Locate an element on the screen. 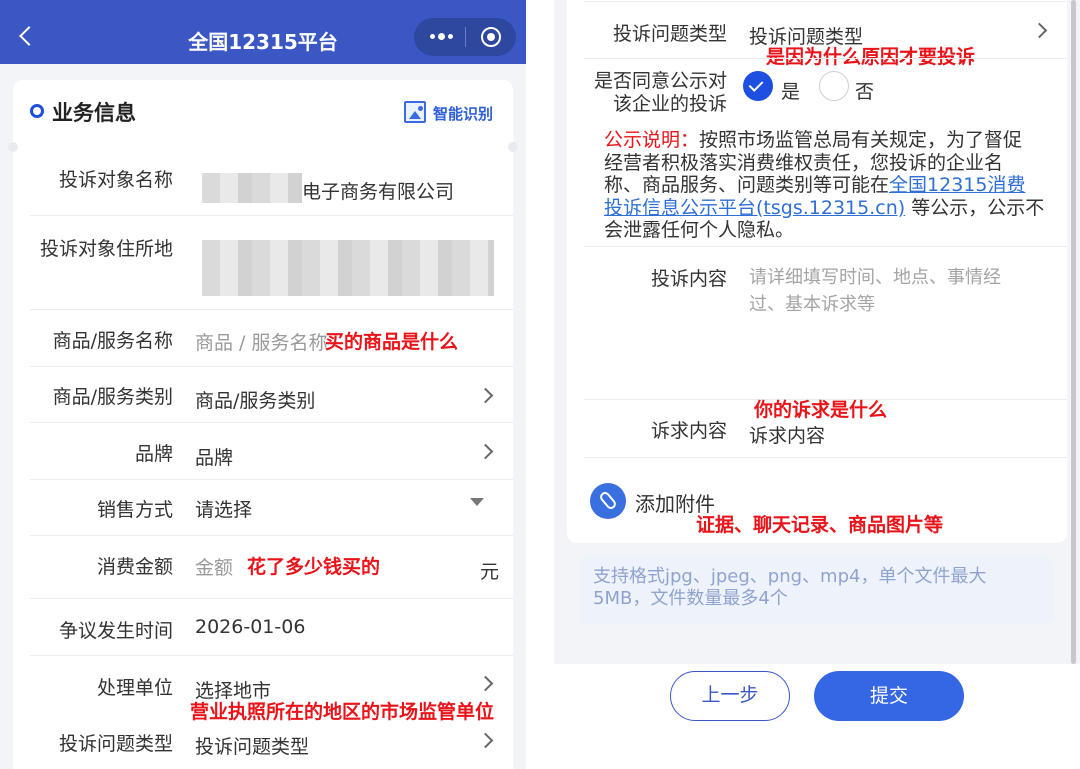 The height and width of the screenshot is (769, 1080). sale-method-select: 请选择 is located at coordinates (223, 508).